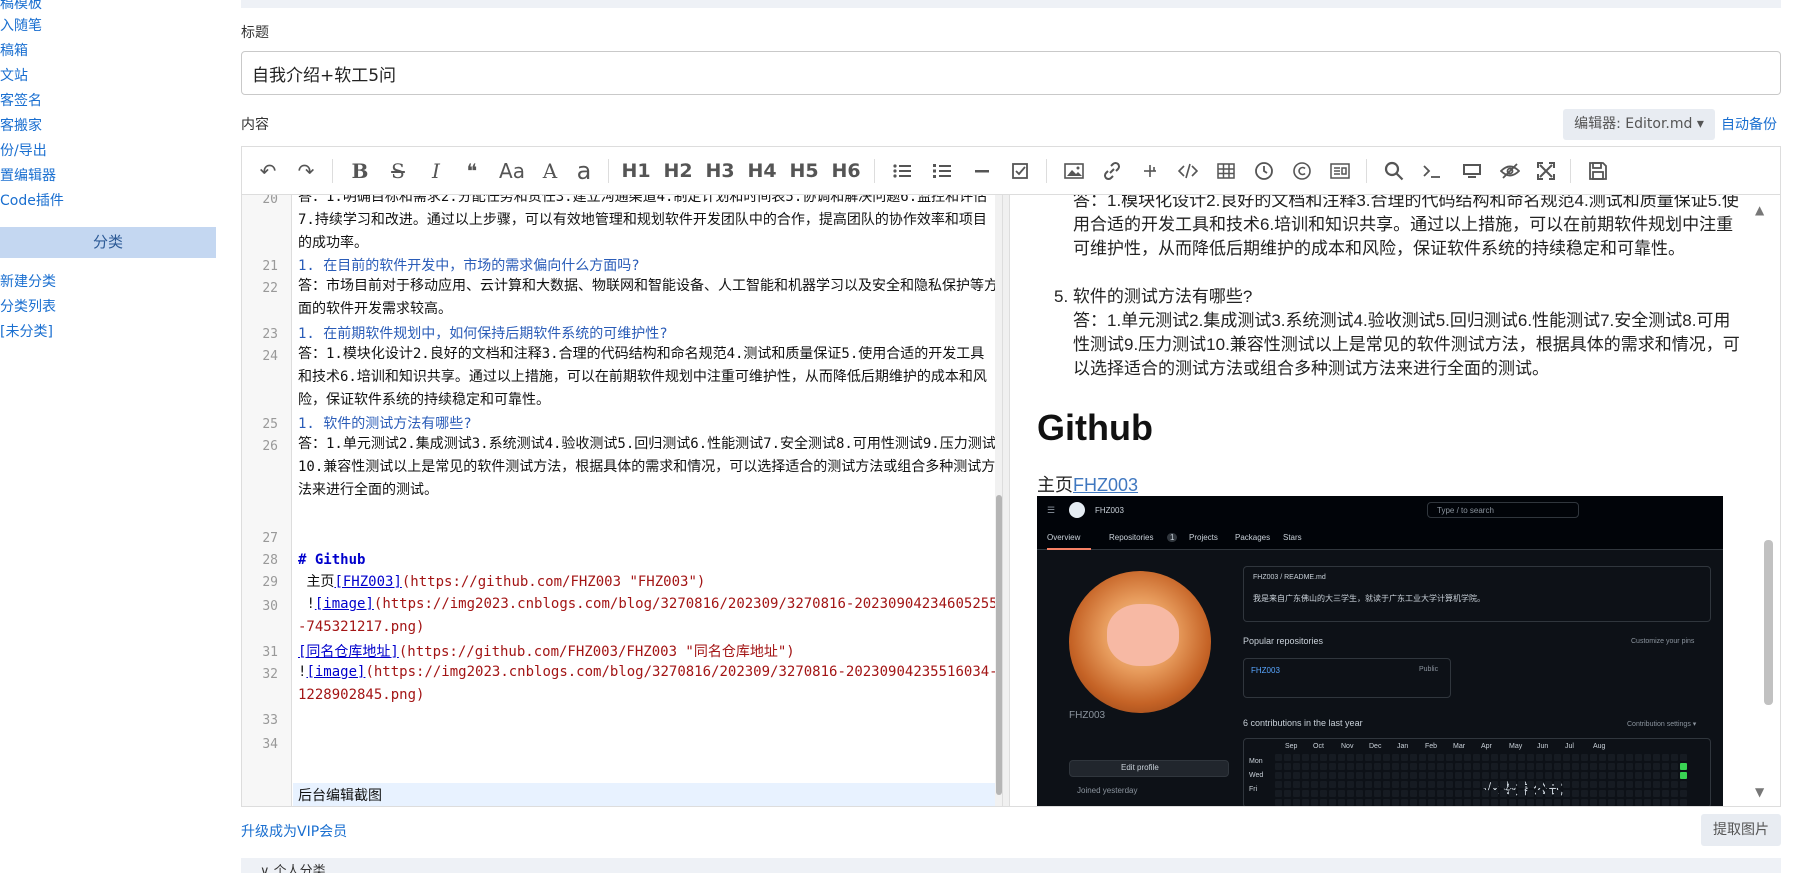 This screenshot has height=873, width=1793. Describe the element at coordinates (1663, 641) in the screenshot. I see `gh-customize: Customize your pins` at that location.